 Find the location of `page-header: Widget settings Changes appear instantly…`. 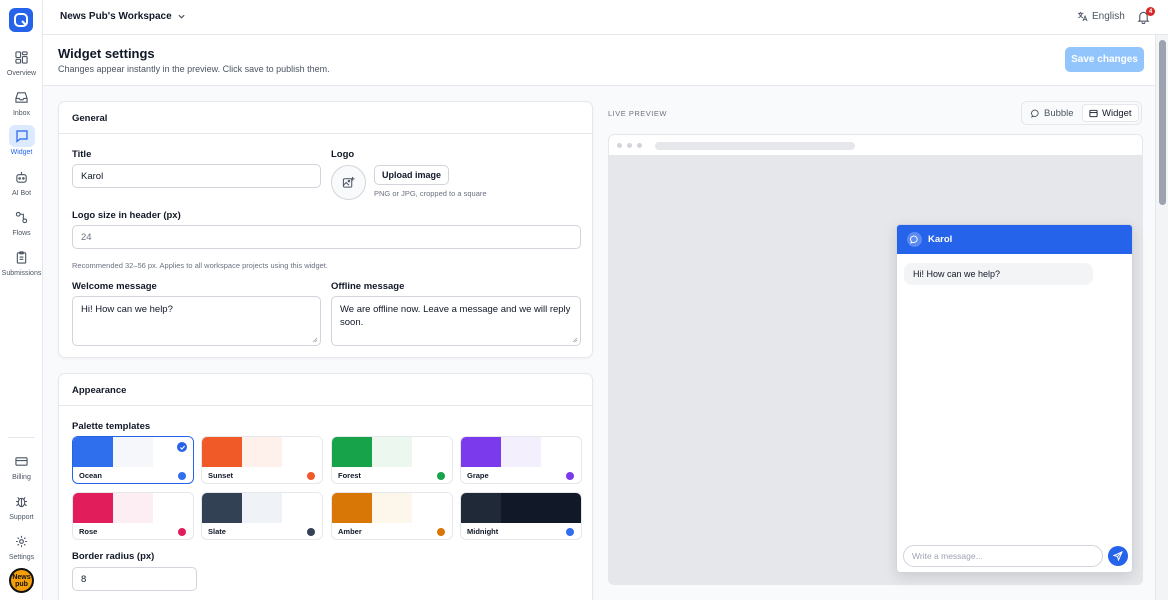

page-header: Widget settings Changes appear instantly… is located at coordinates (599, 60).